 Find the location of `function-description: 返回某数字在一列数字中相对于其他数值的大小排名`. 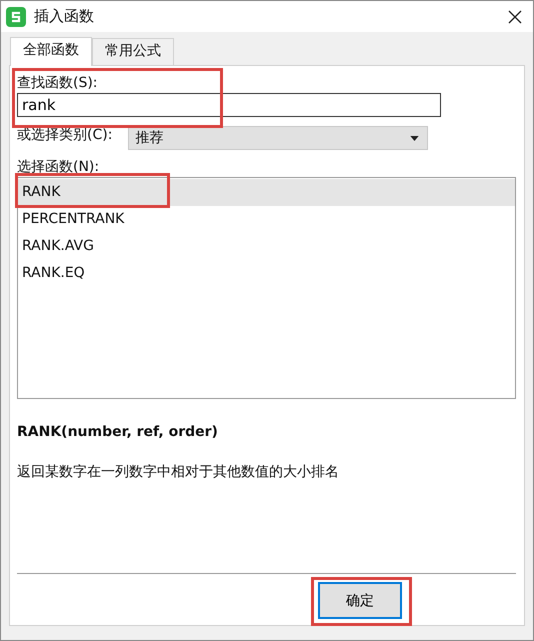

function-description: 返回某数字在一列数字中相对于其他数值的大小排名 is located at coordinates (178, 472).